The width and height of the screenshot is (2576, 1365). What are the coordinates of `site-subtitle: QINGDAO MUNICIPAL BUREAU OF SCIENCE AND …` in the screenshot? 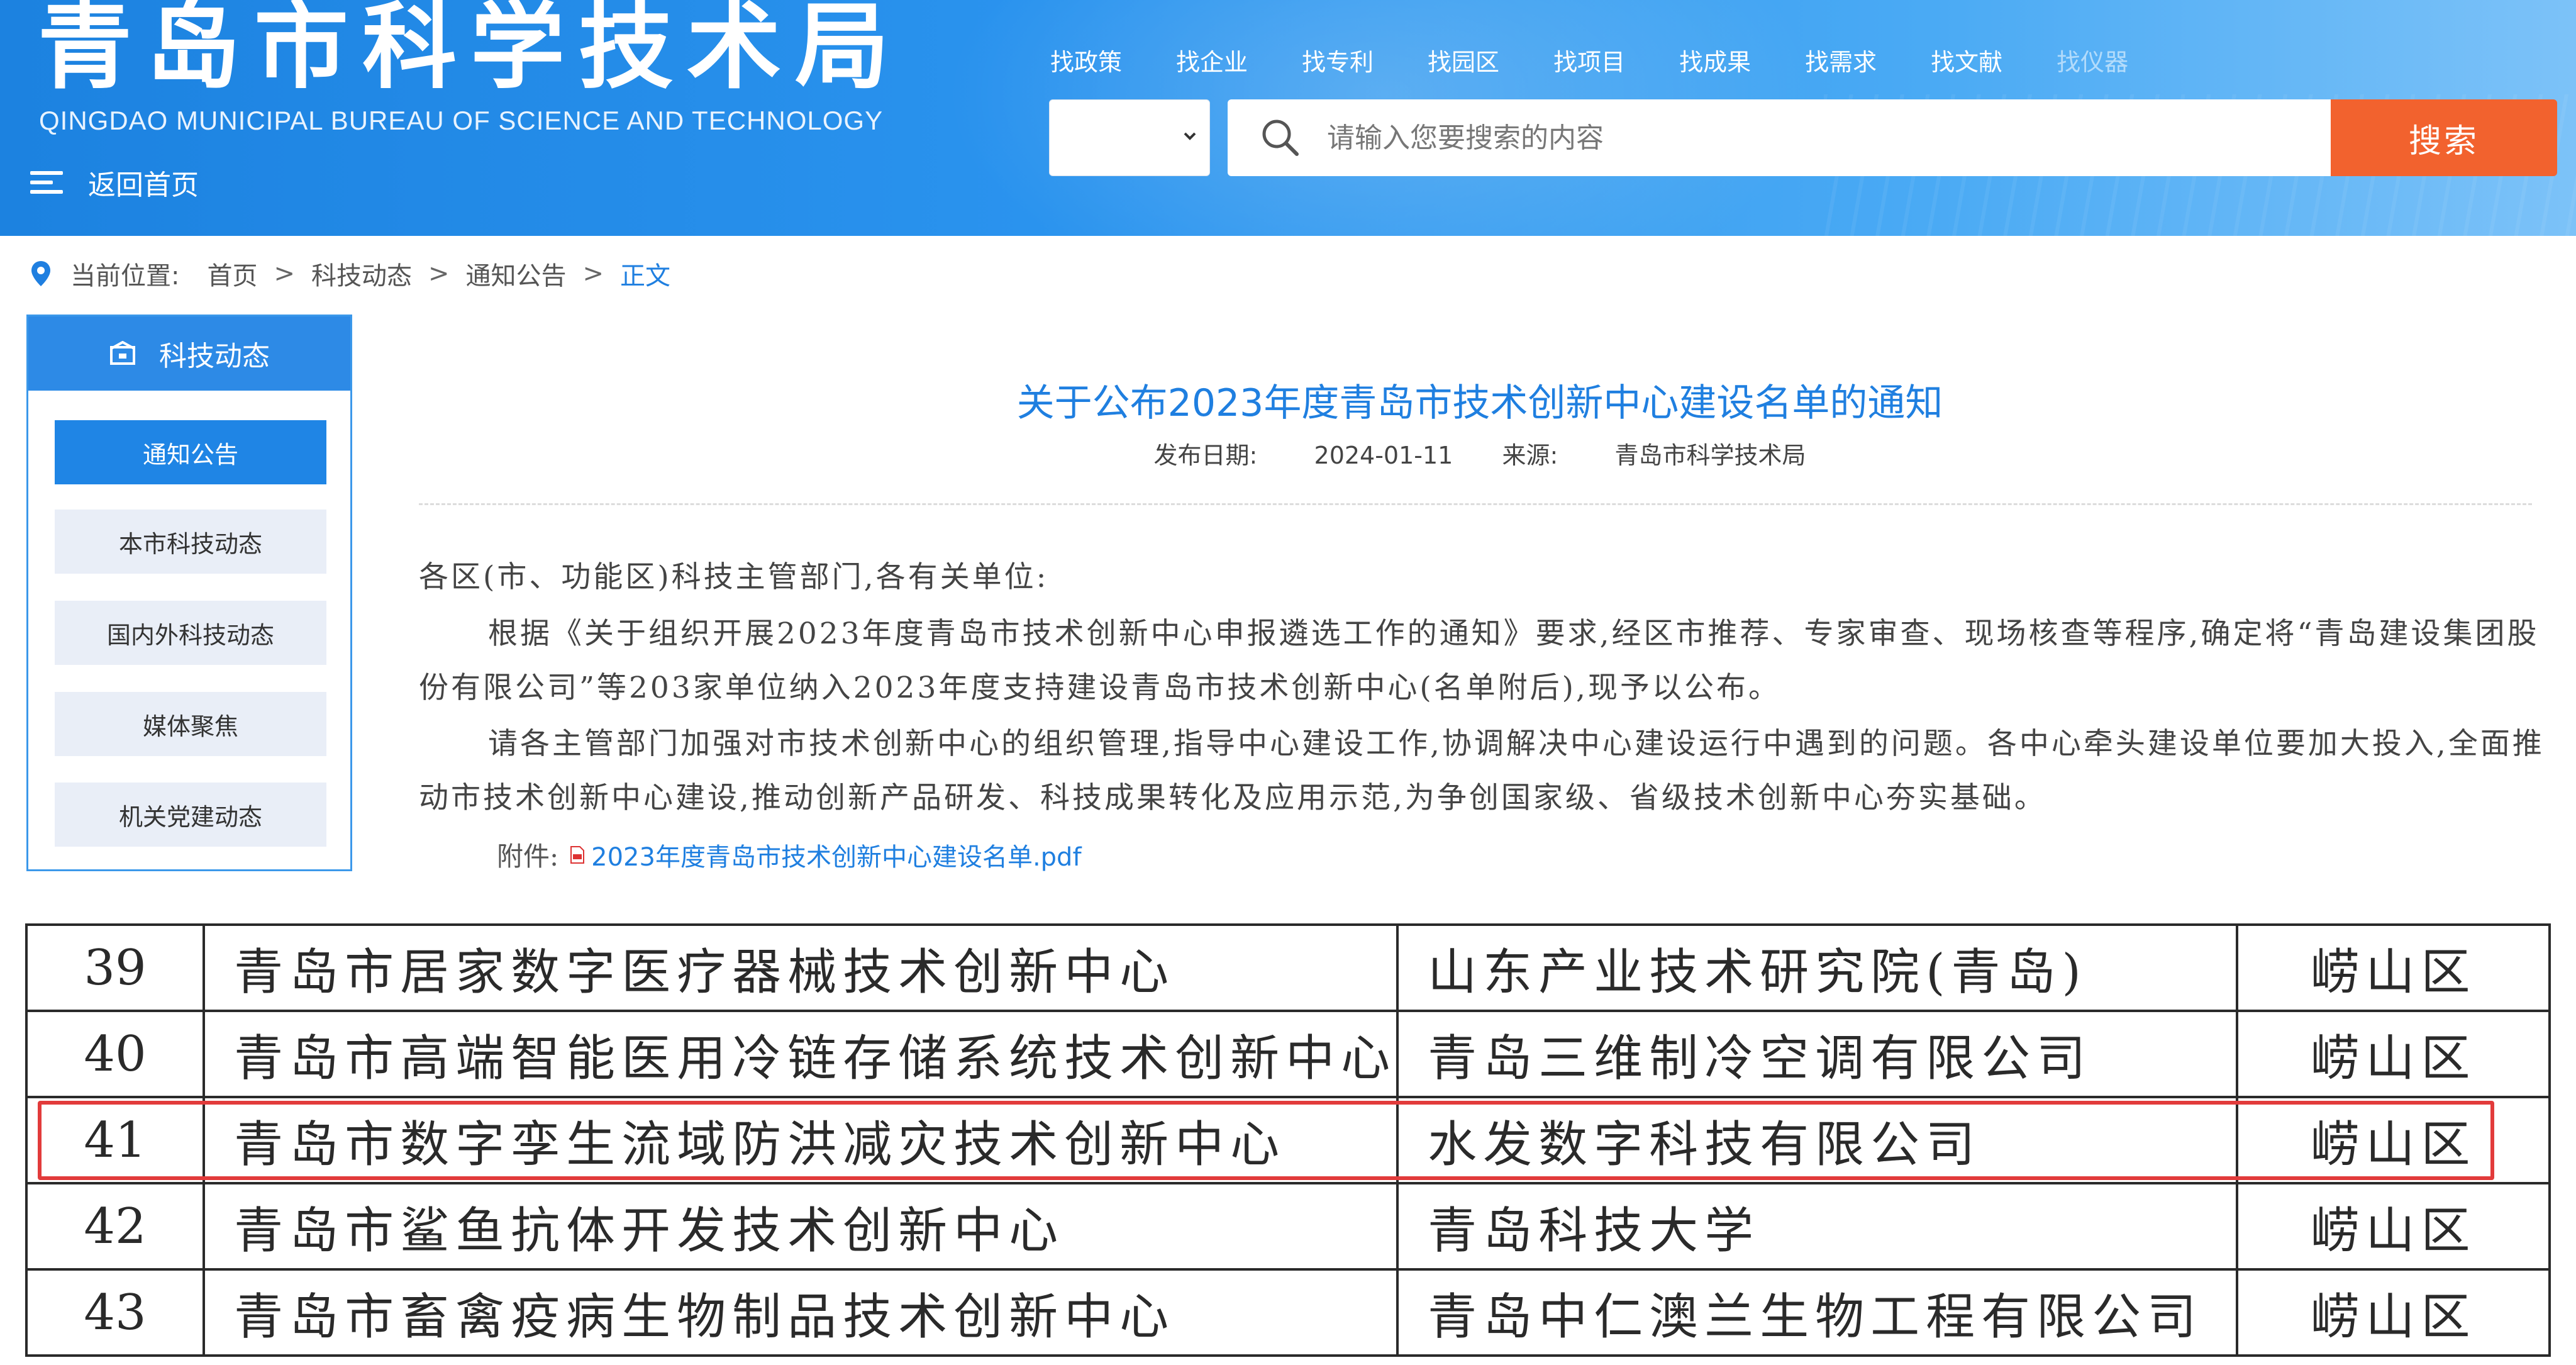 It's located at (461, 120).